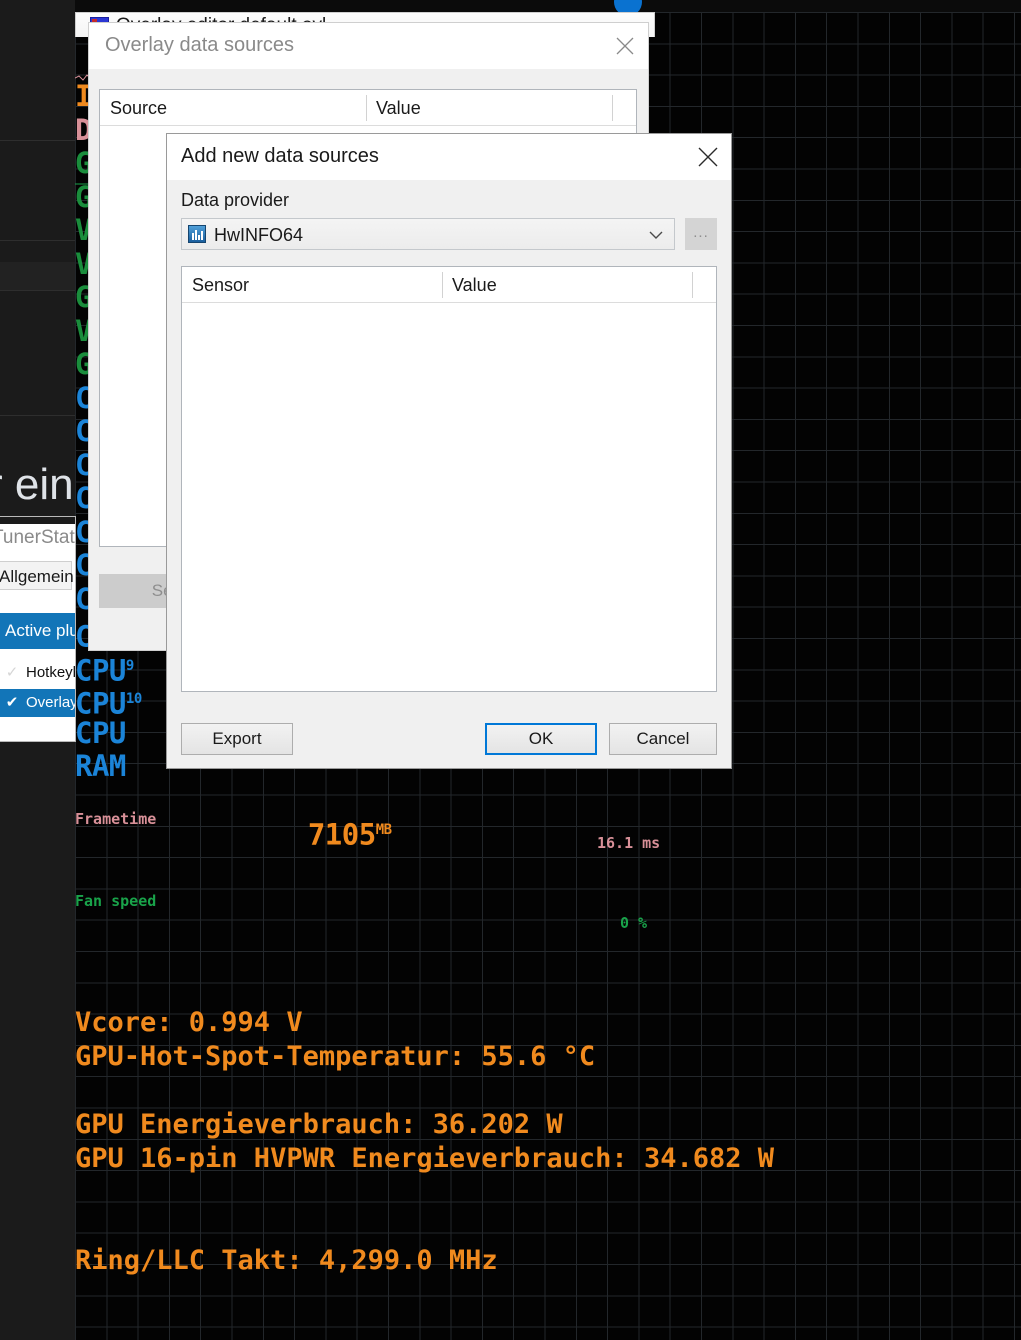 This screenshot has height=1340, width=1021. Describe the element at coordinates (237, 739) in the screenshot. I see `export-button: Export` at that location.